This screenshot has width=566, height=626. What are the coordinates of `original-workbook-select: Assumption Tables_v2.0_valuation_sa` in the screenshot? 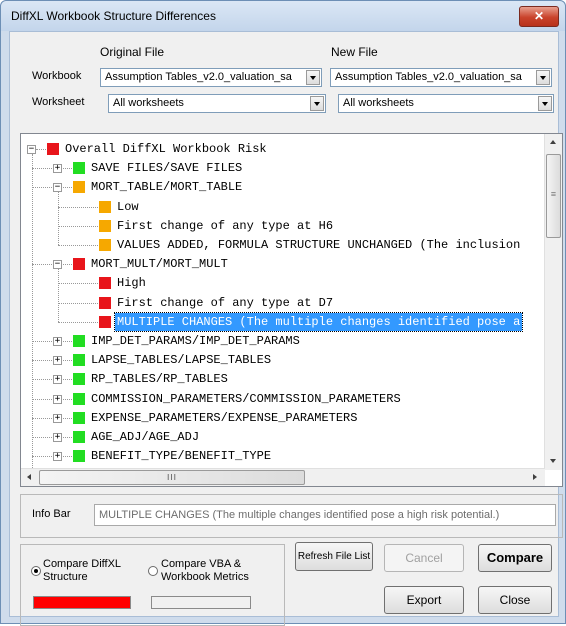 It's located at (211, 77).